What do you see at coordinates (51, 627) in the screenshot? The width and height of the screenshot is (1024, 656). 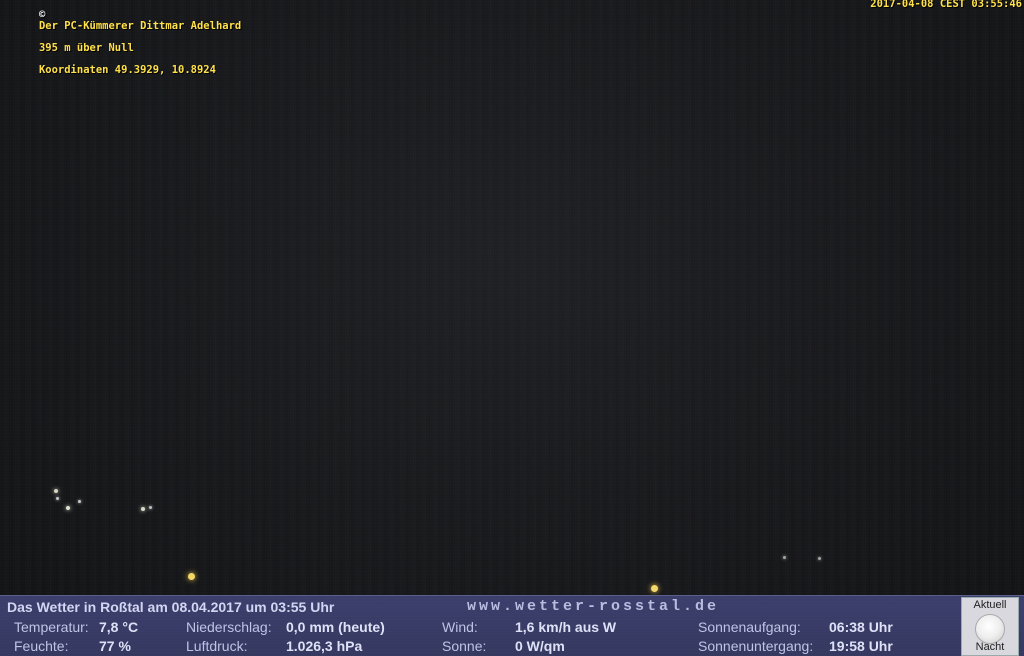 I see `temperature-label: Temperatur:` at bounding box center [51, 627].